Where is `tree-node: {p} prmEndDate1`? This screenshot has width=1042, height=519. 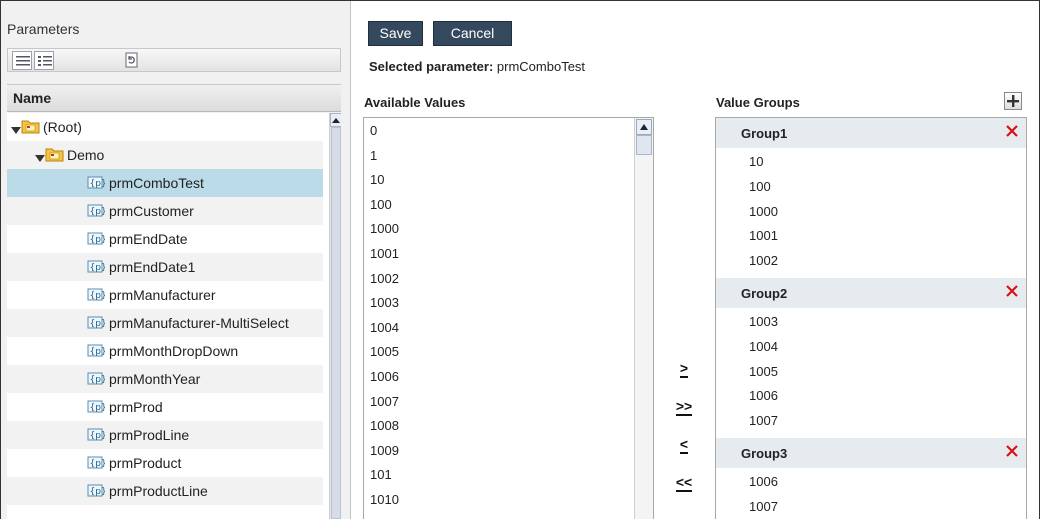
tree-node: {p} prmEndDate1 is located at coordinates (165, 267).